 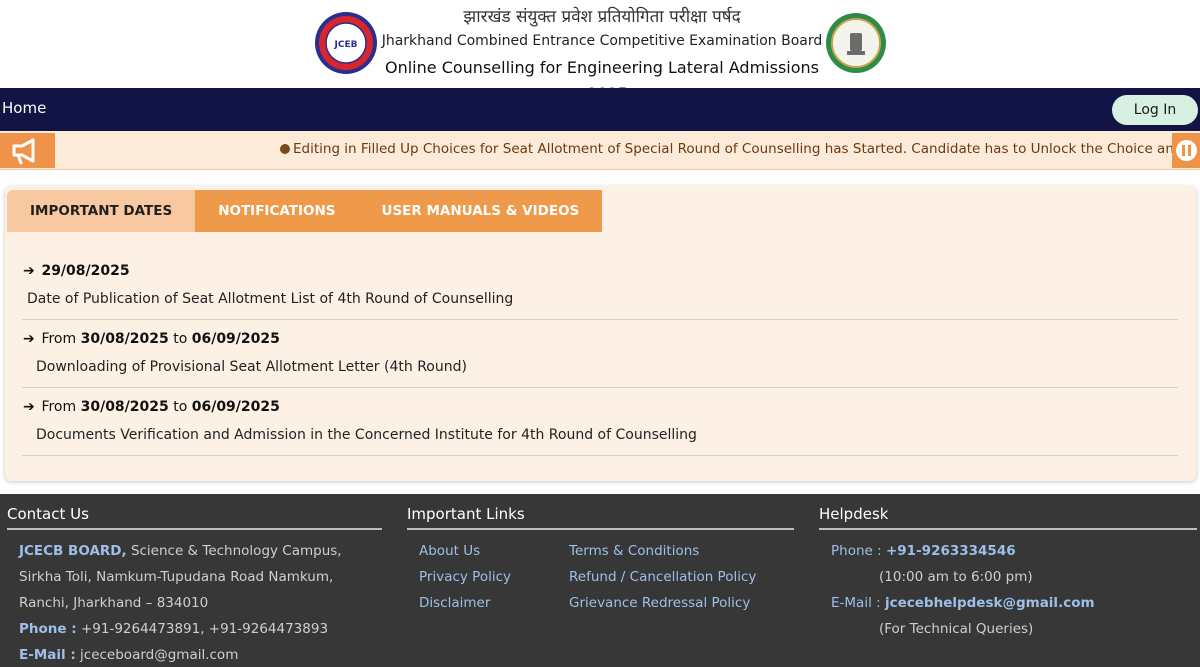 I want to click on helpdesk-title: Helpdesk, so click(x=854, y=514).